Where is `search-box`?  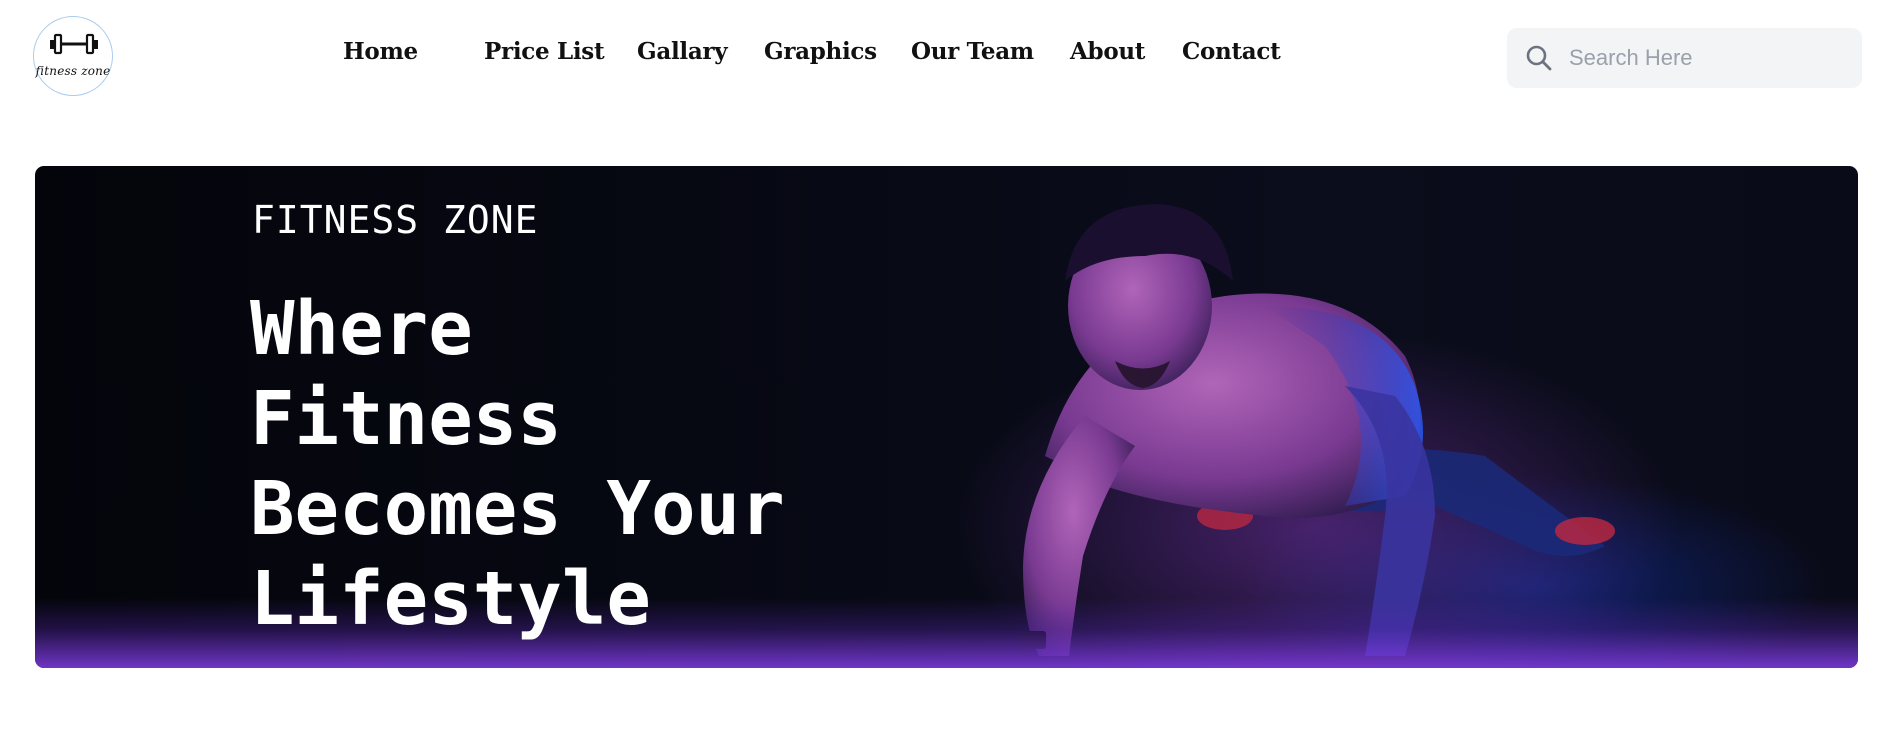 search-box is located at coordinates (1684, 58).